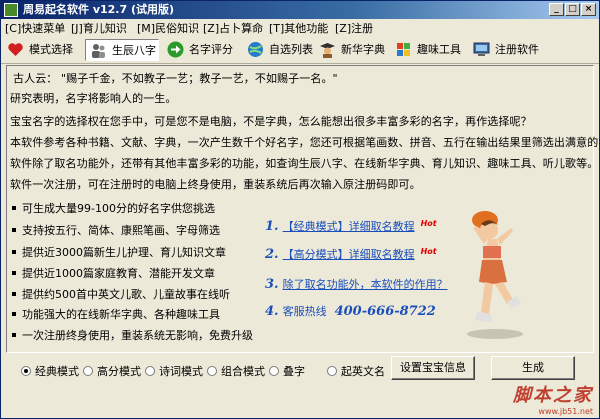 This screenshot has height=419, width=600. What do you see at coordinates (50, 371) in the screenshot?
I see `mode-radio-classic: 经典模式` at bounding box center [50, 371].